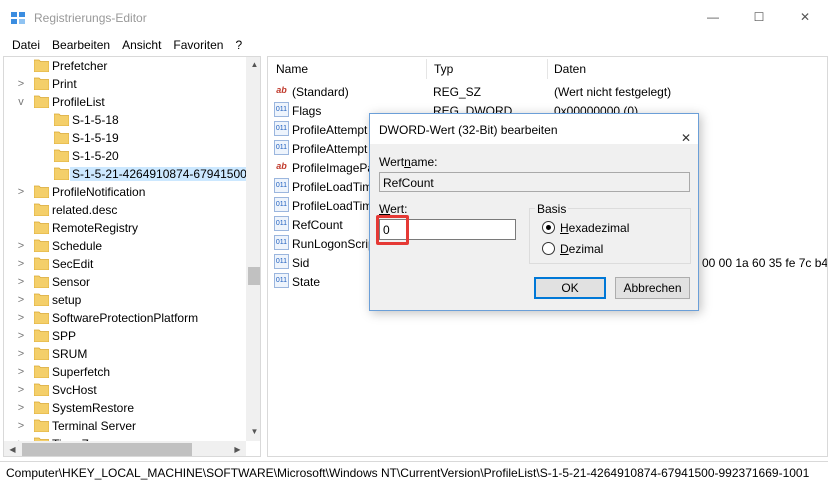 The height and width of the screenshot is (491, 828). What do you see at coordinates (124, 66) in the screenshot?
I see `tree-item: Prefetcher` at bounding box center [124, 66].